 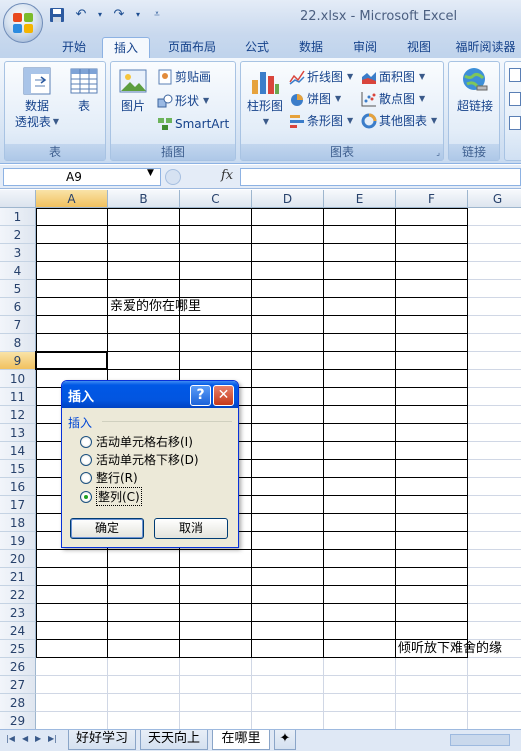 I want to click on cell-e9, so click(x=360, y=361).